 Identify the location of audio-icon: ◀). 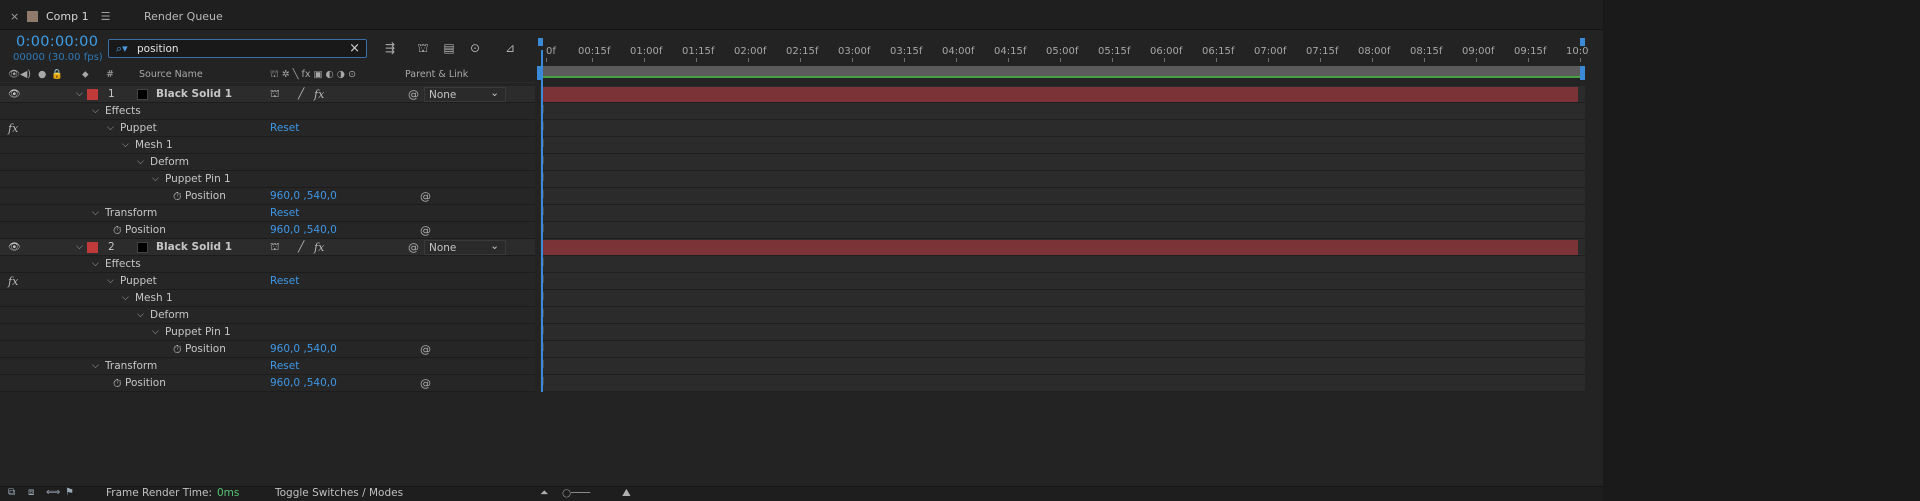
(25, 74).